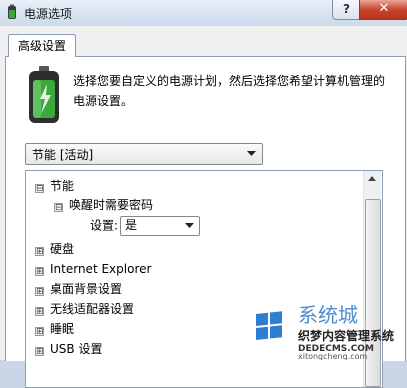 This screenshot has height=388, width=407. Describe the element at coordinates (86, 289) in the screenshot. I see `tree-item-label: 桌面背景设置` at that location.